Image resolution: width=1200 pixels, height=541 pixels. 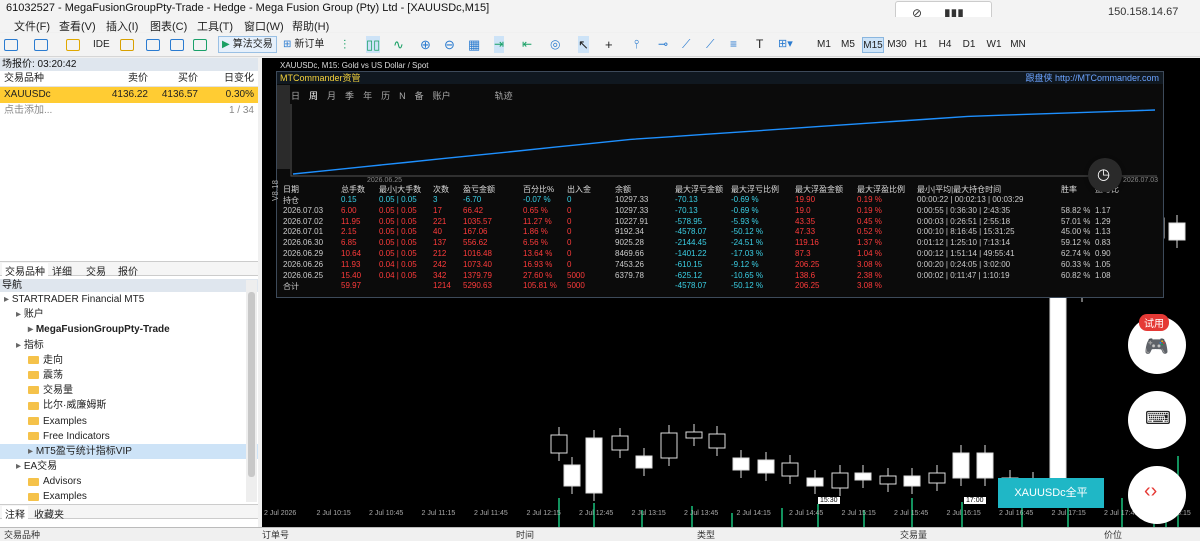 What do you see at coordinates (1157, 495) in the screenshot?
I see `code-button: ‹›` at bounding box center [1157, 495].